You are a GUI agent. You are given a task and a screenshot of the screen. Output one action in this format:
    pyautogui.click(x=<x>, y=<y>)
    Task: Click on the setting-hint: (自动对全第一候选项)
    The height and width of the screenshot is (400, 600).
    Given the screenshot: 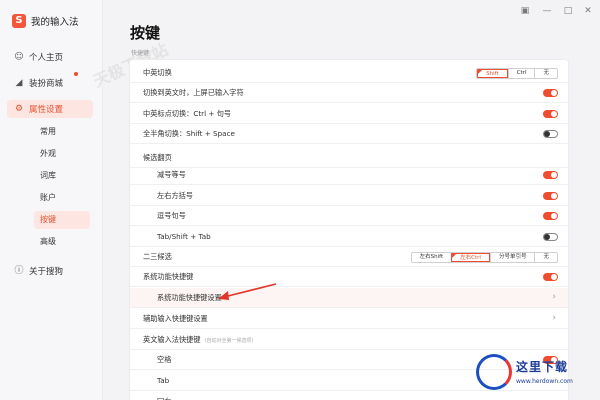 What is the action you would take?
    pyautogui.click(x=229, y=341)
    